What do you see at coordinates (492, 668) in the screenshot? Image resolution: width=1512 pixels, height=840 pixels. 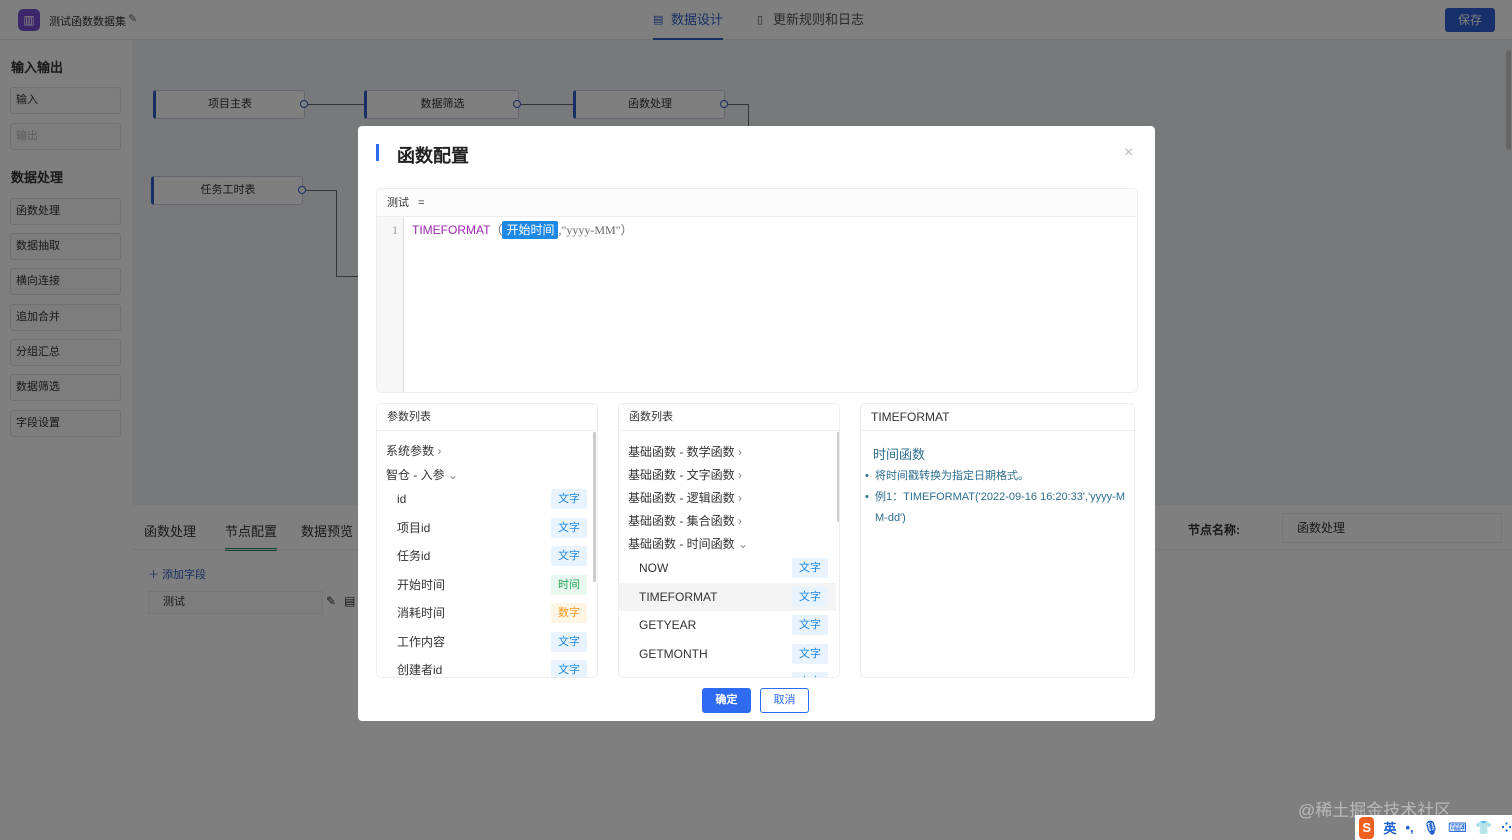 I see `param-item: 创建者id 文字` at bounding box center [492, 668].